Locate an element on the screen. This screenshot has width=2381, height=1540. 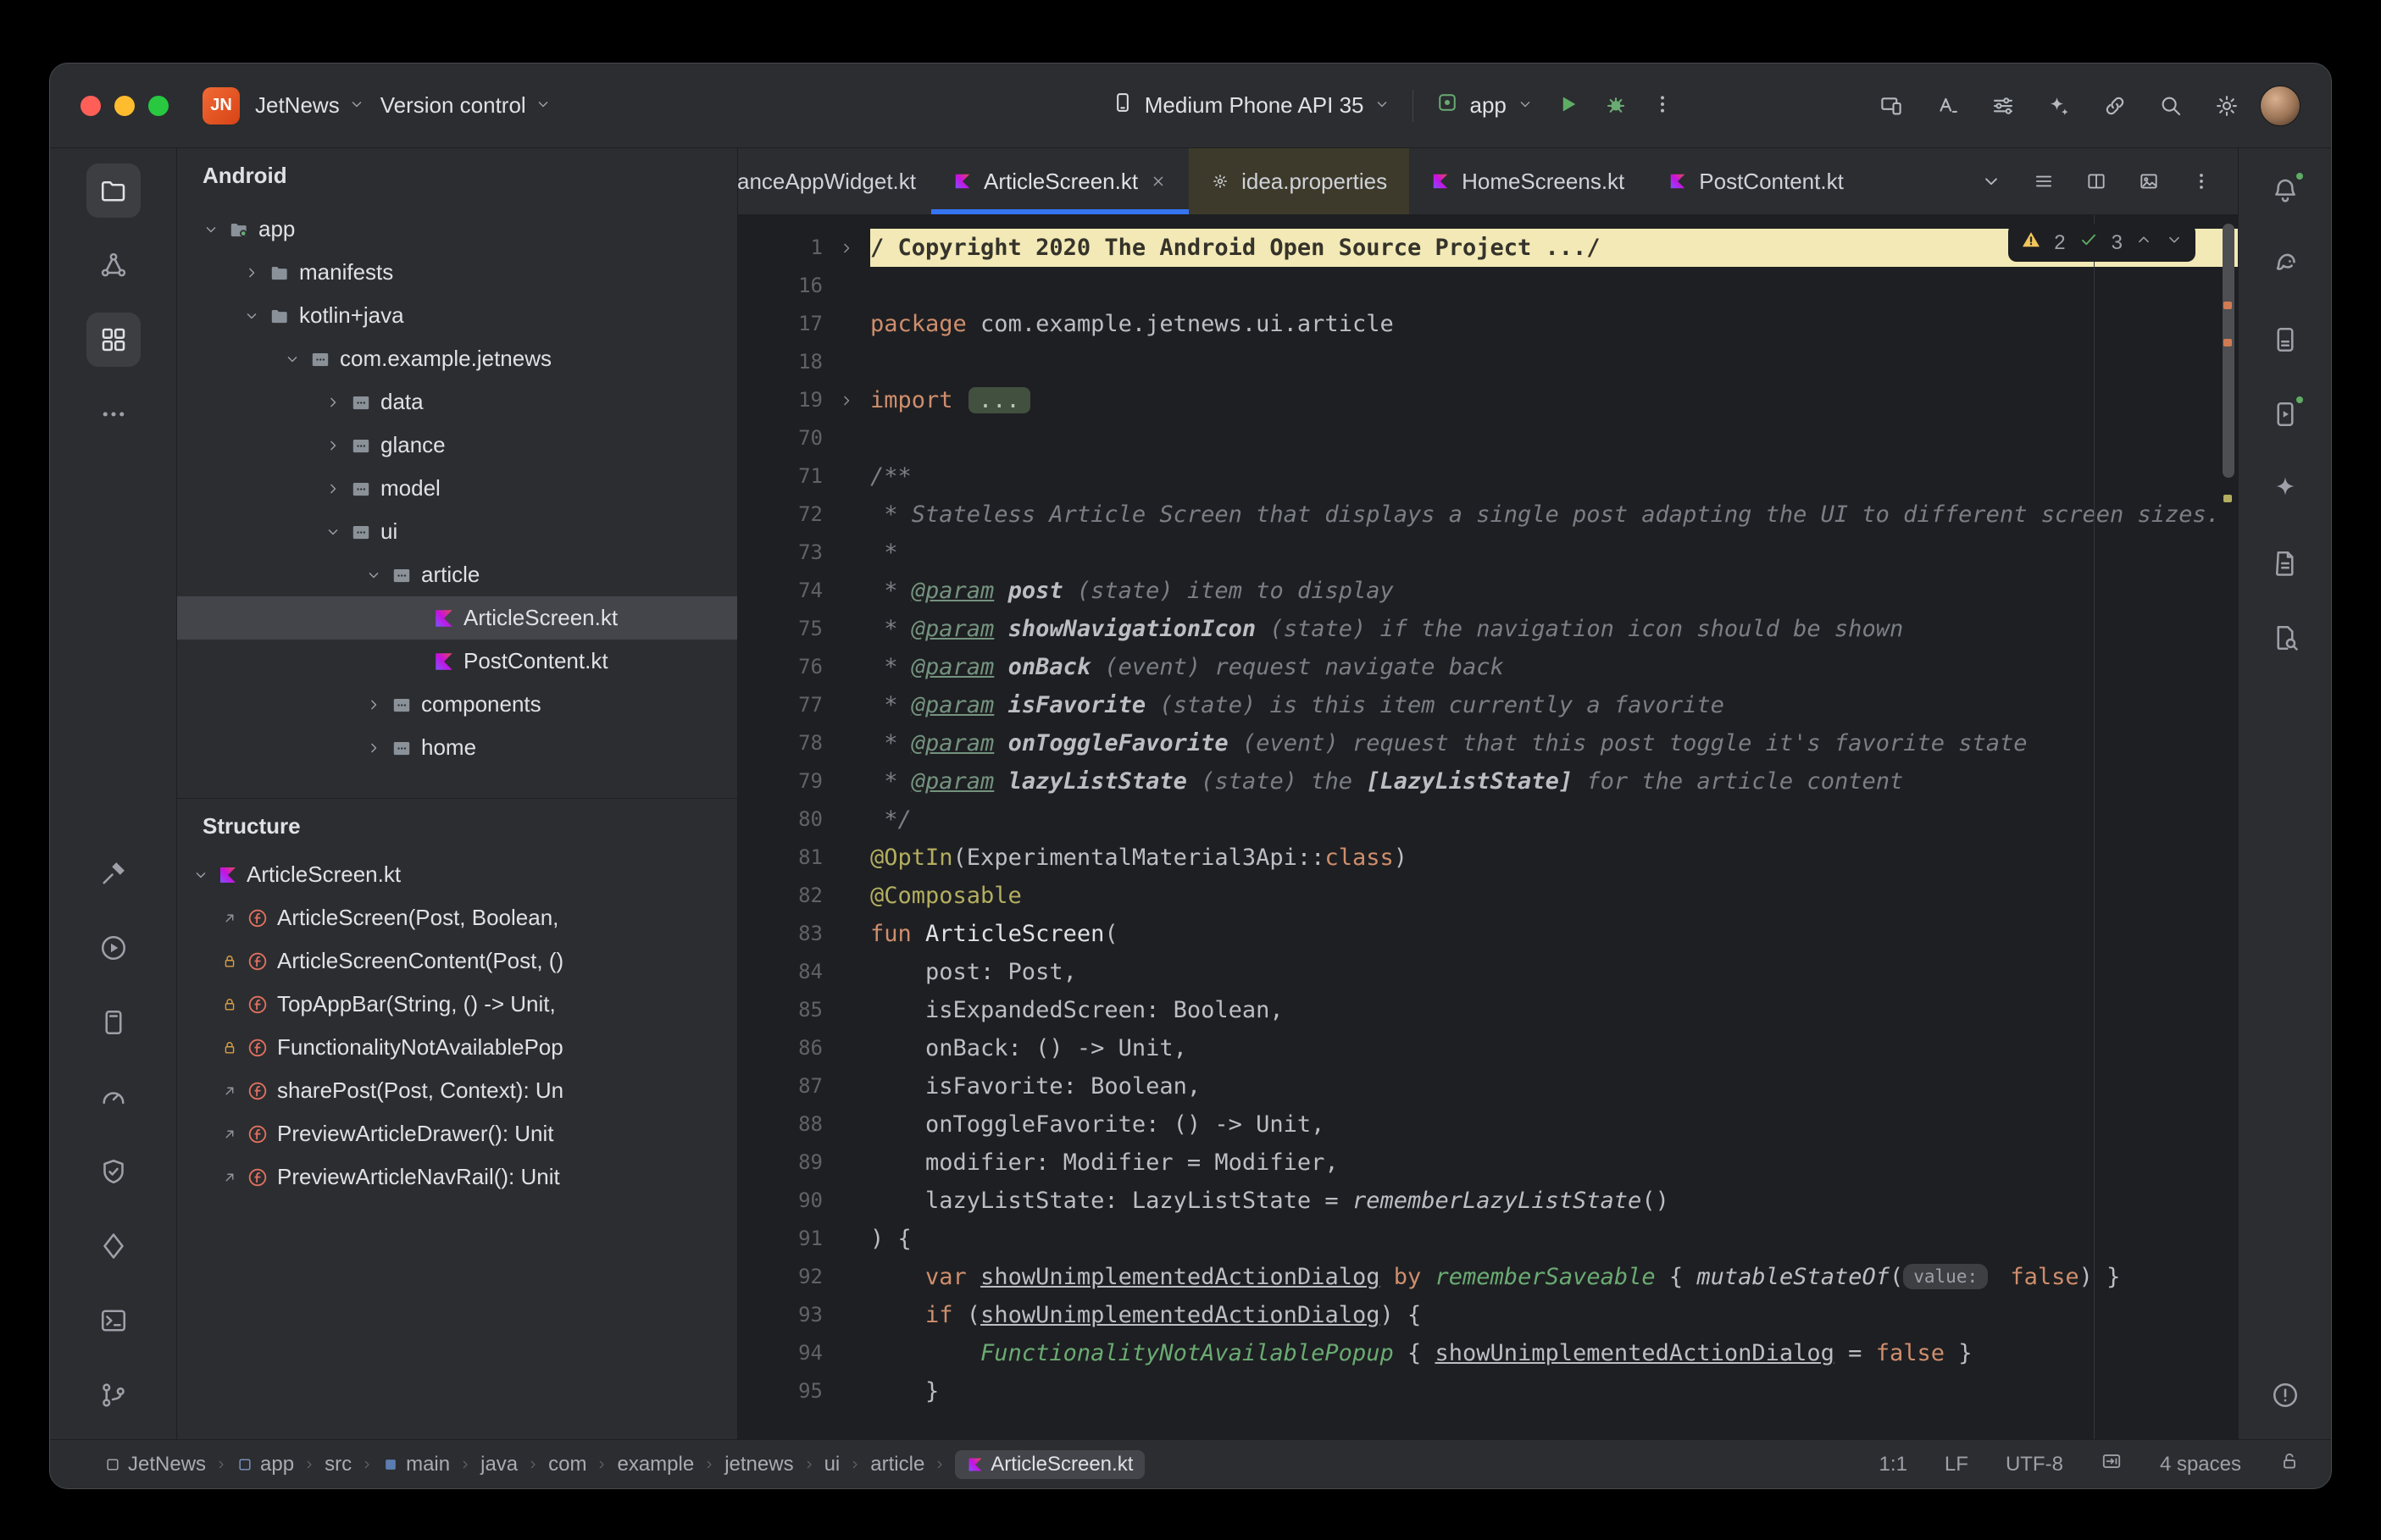
commit-nodes-button is located at coordinates (113, 265).